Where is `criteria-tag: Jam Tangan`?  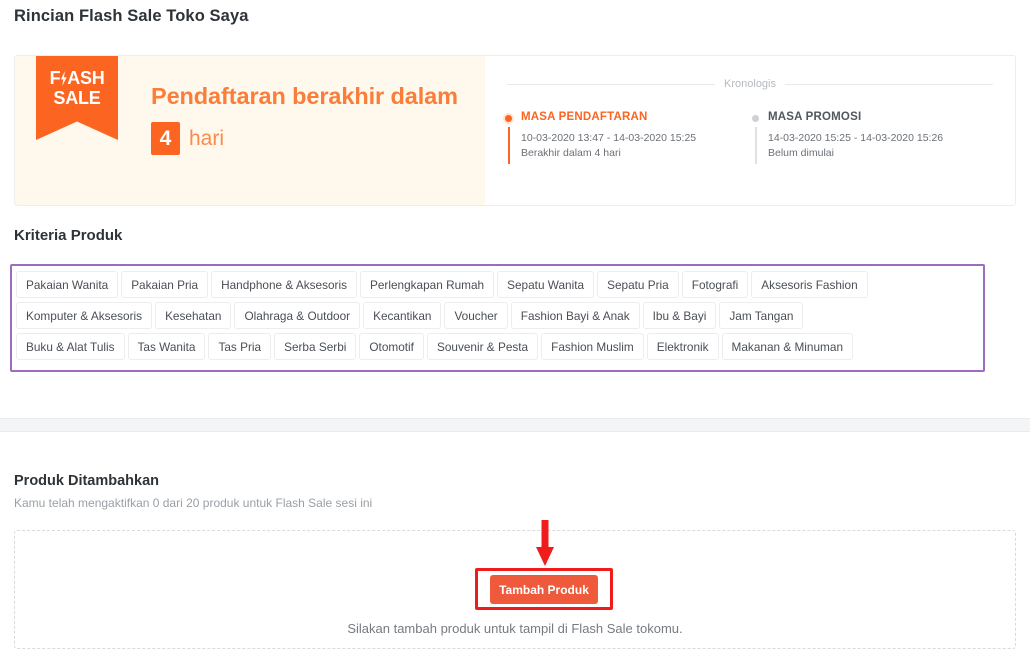 criteria-tag: Jam Tangan is located at coordinates (761, 315).